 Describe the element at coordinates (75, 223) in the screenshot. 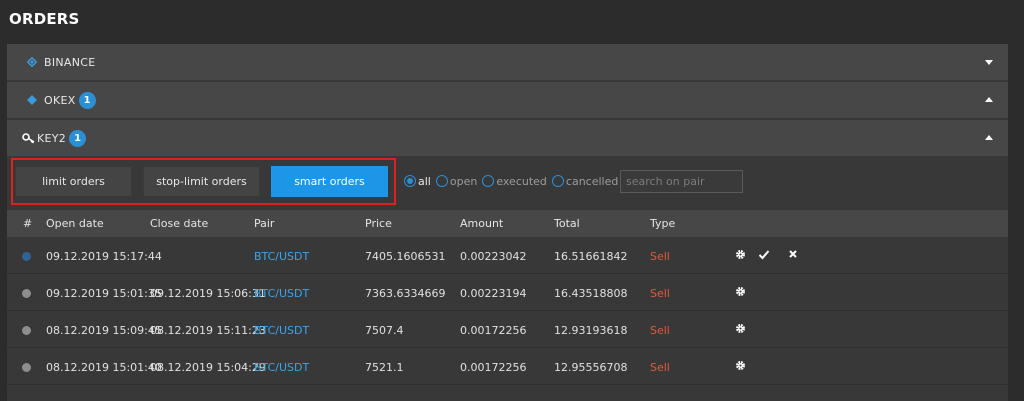

I see `column-header-open-date: Open date` at that location.